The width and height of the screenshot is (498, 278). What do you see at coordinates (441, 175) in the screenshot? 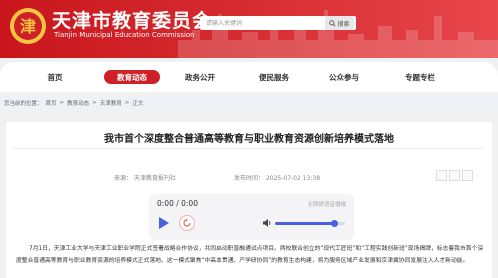
I see `share-wechat-icon` at bounding box center [441, 175].